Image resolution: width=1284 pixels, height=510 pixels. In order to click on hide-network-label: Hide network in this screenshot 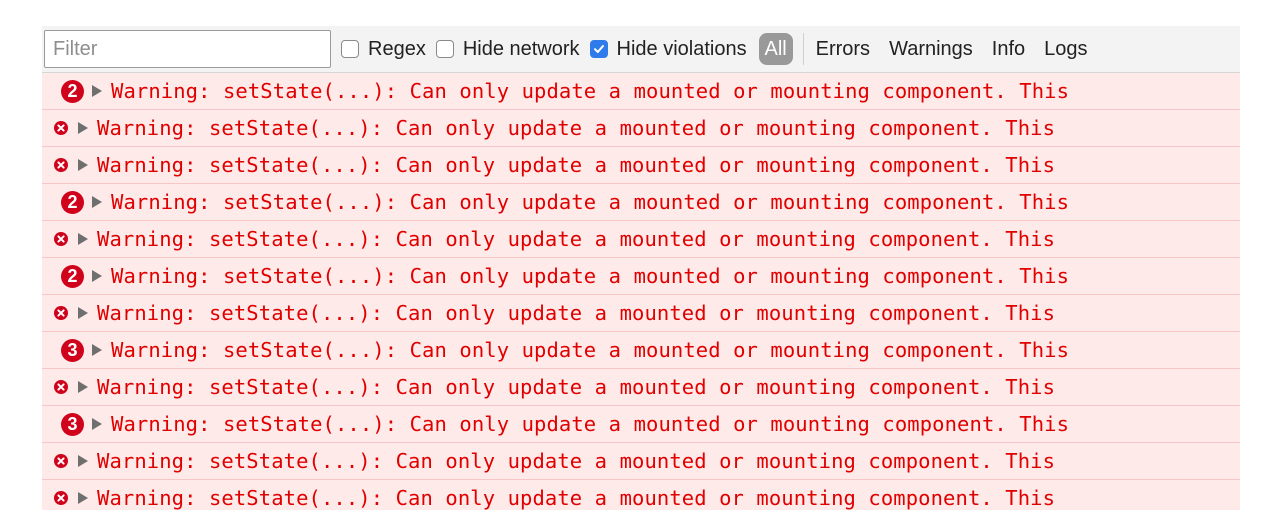, I will do `click(521, 48)`.